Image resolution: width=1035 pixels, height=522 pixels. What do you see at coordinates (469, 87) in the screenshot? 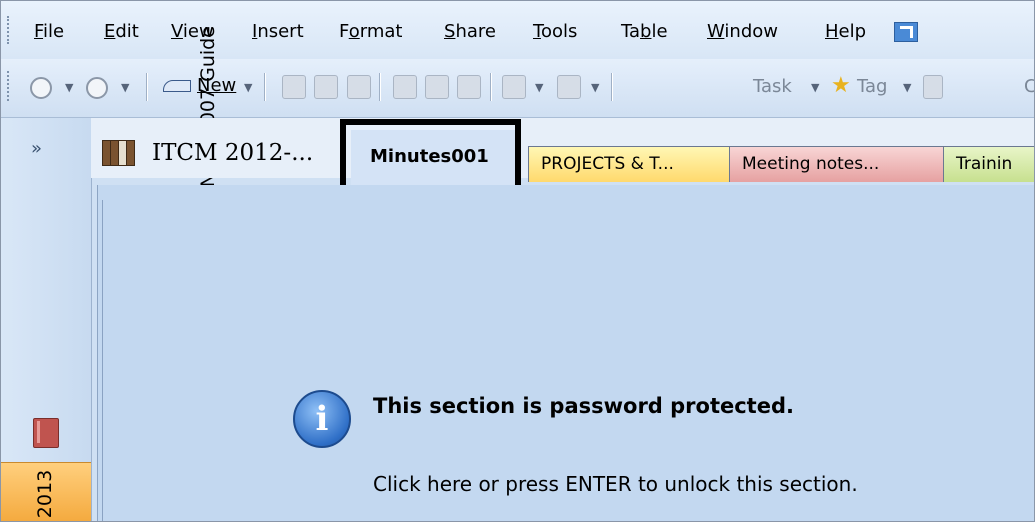
I see `paste-icon` at bounding box center [469, 87].